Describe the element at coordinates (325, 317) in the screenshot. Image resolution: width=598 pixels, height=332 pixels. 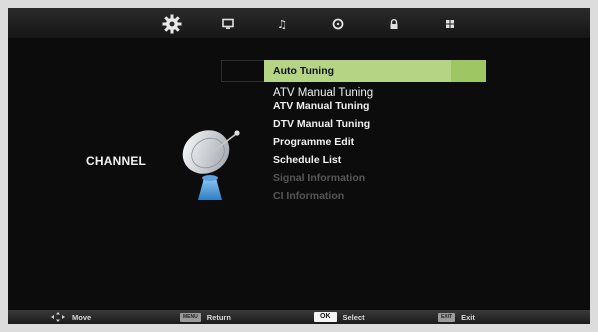
I see `ok-key-icon: OK` at that location.